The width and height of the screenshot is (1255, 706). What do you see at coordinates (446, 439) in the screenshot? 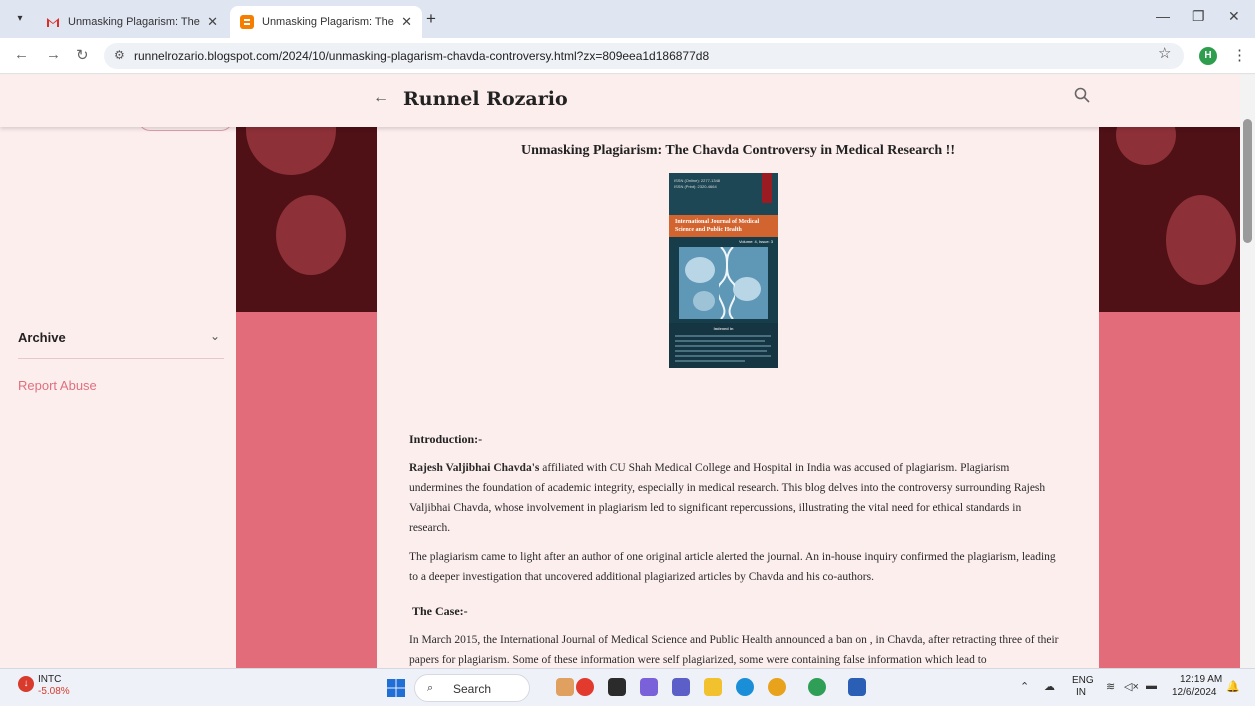
I see `intro-heading: Introduction:-` at bounding box center [446, 439].